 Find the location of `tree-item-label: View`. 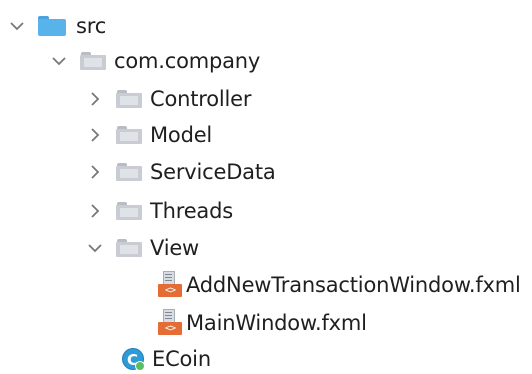

tree-item-label: View is located at coordinates (175, 247).